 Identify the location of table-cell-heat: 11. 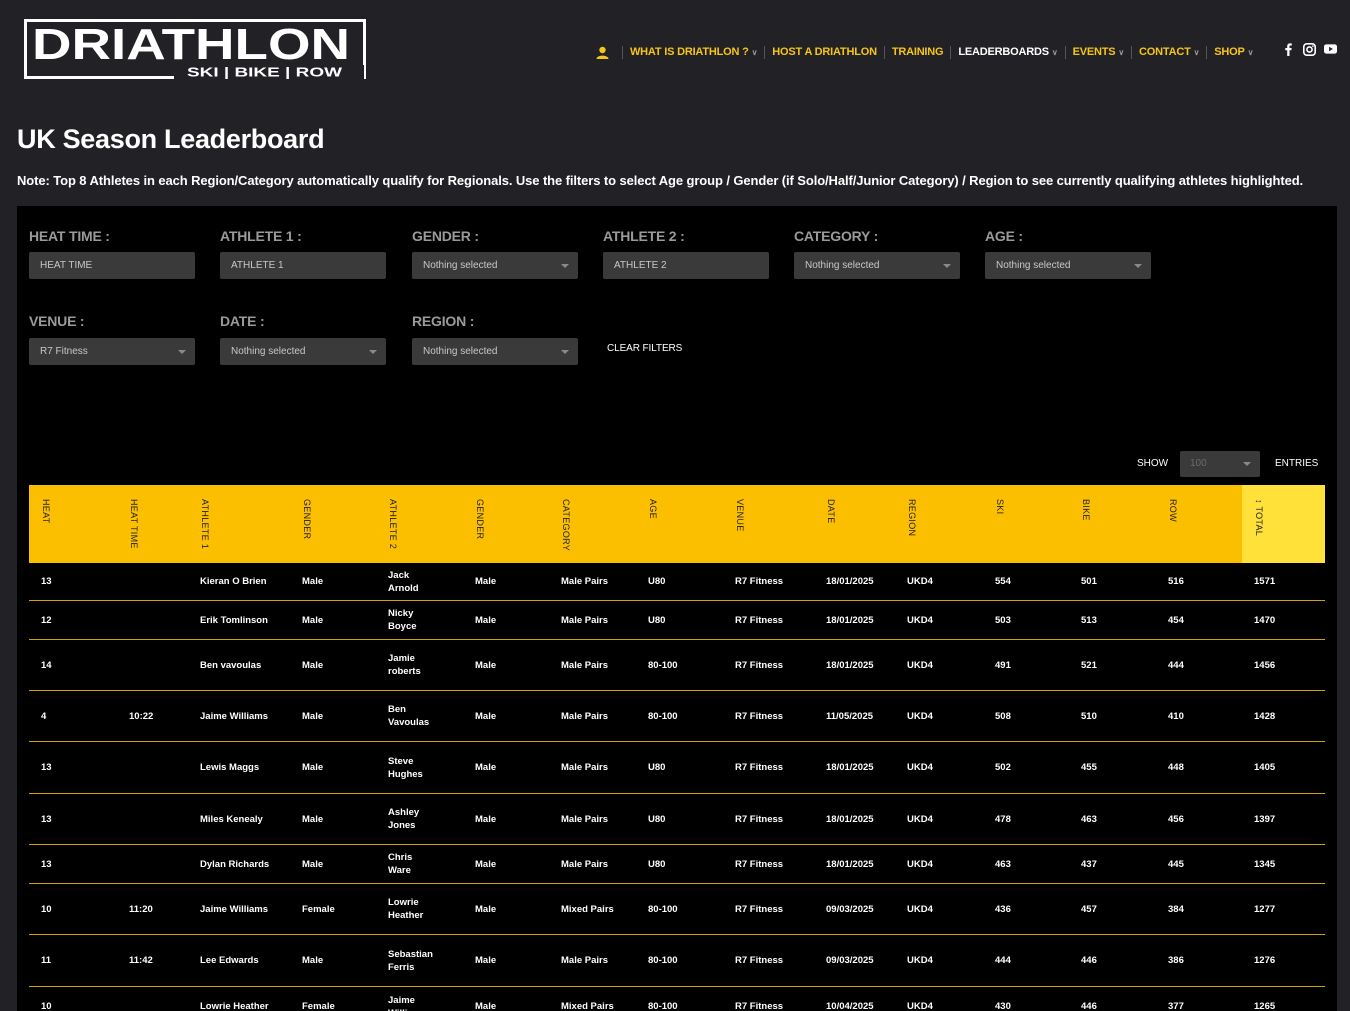
(46, 960).